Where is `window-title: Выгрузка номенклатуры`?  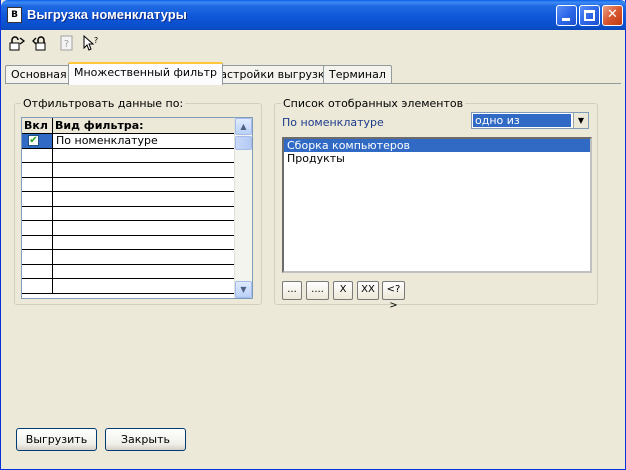
window-title: Выгрузка номенклатуры is located at coordinates (107, 14).